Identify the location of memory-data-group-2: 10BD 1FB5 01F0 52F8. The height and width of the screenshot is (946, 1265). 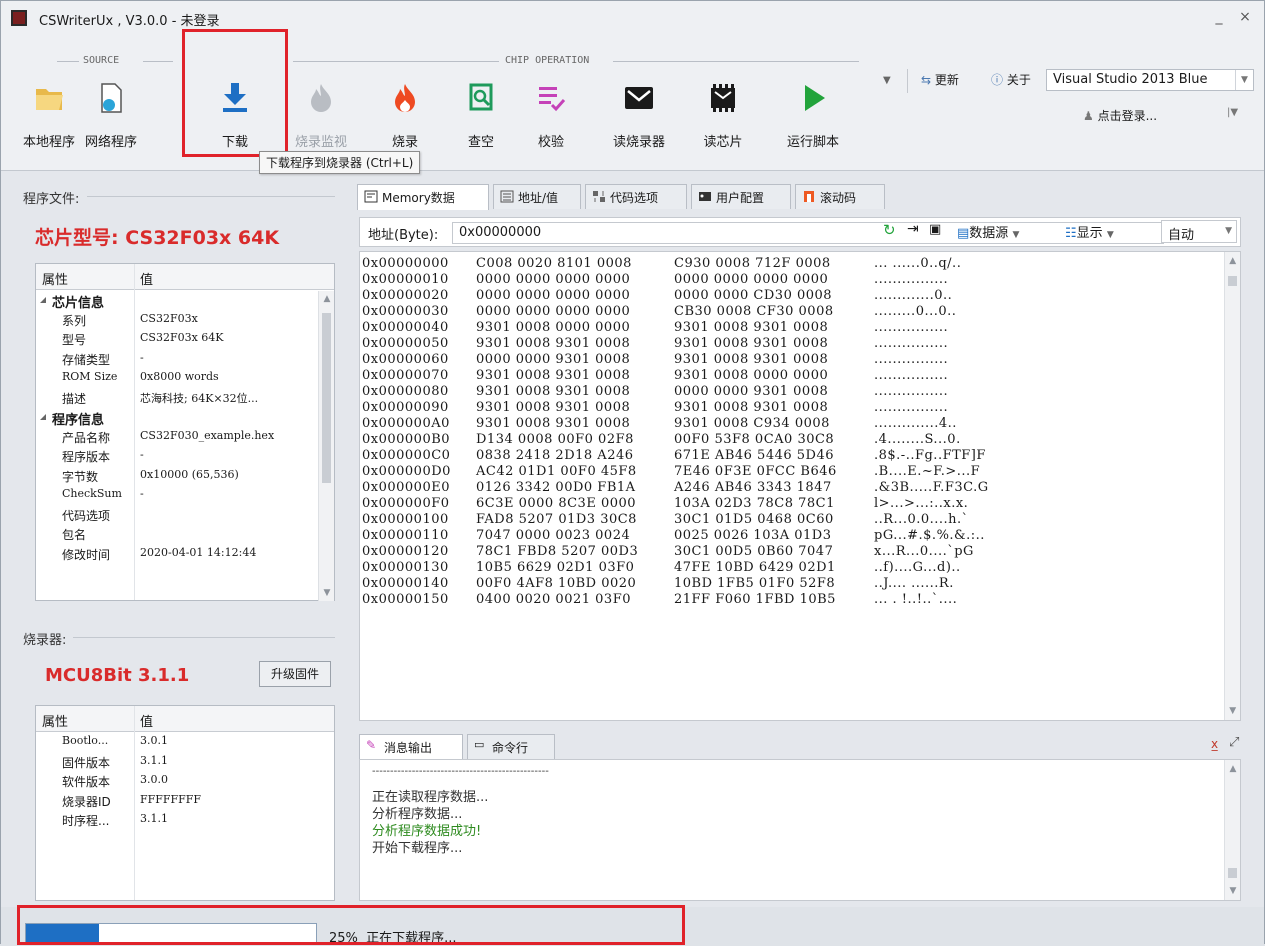
(755, 583).